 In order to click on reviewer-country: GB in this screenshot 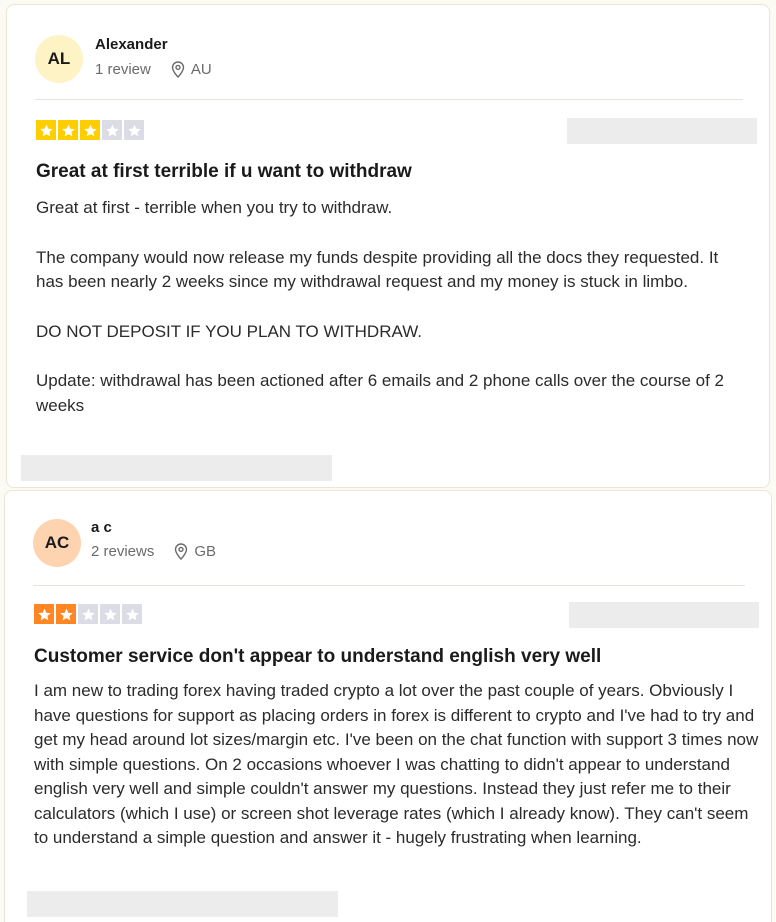, I will do `click(205, 551)`.